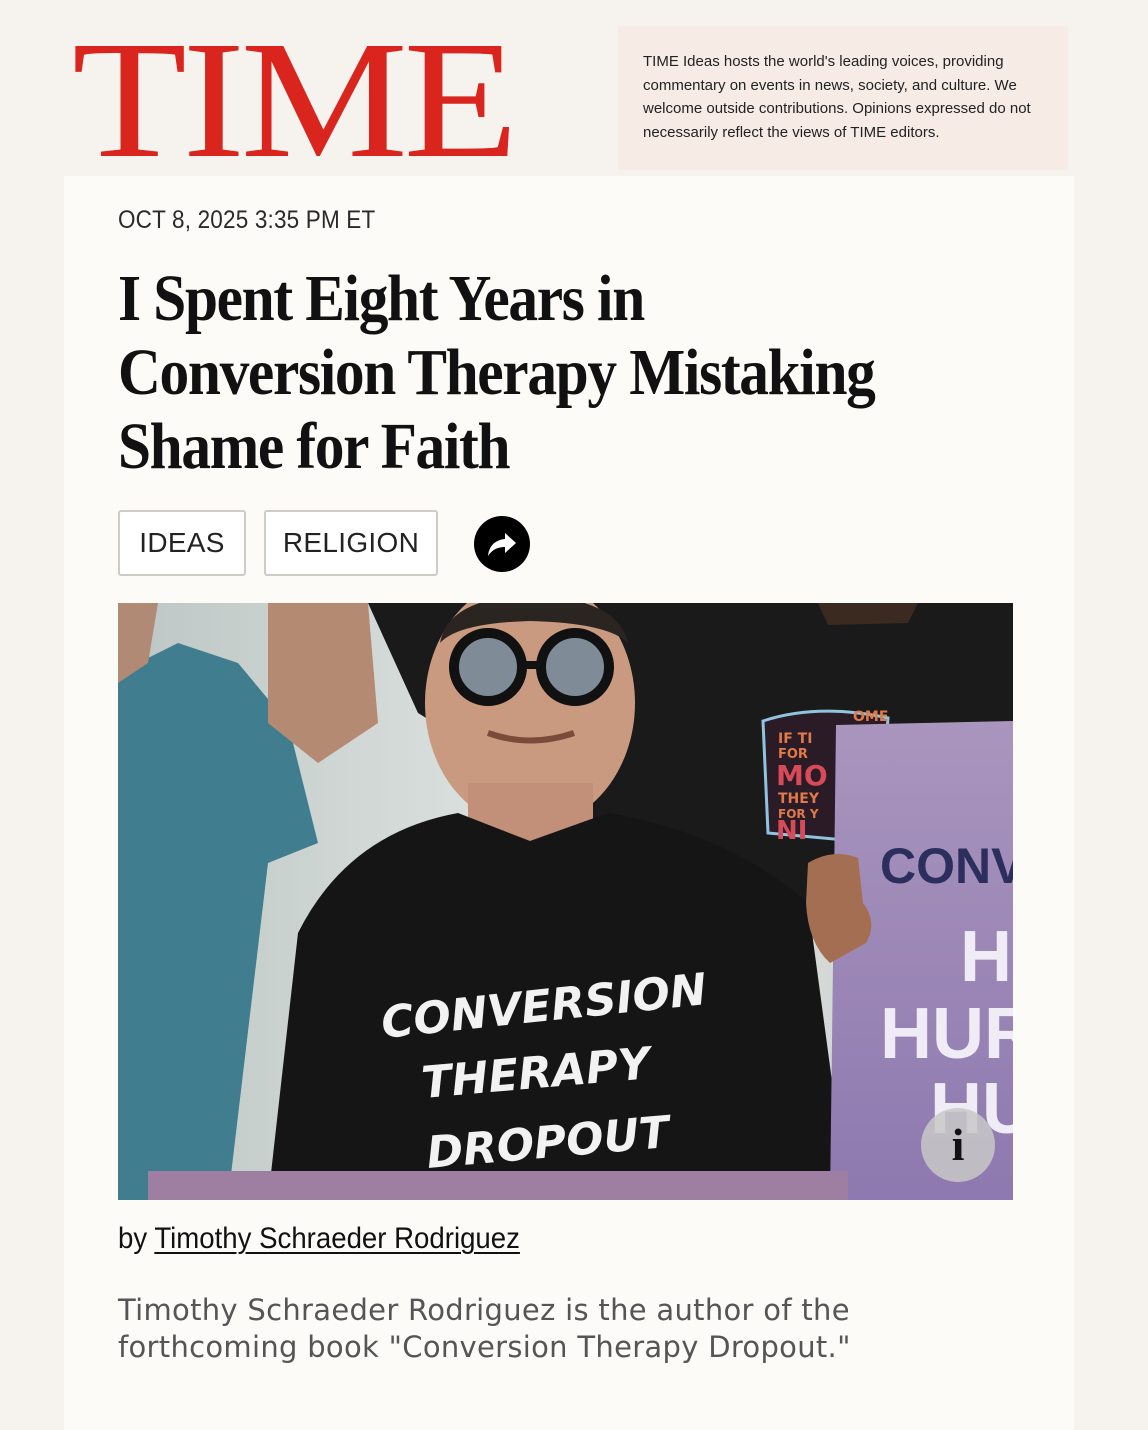  Describe the element at coordinates (870, 717) in the screenshot. I see `bg-shirt-text-2: OME` at that location.